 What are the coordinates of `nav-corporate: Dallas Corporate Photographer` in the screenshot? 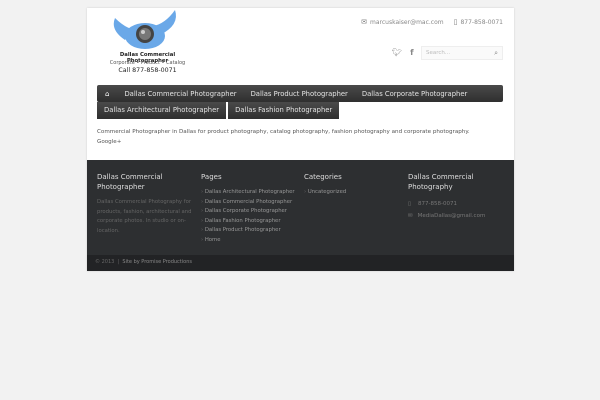 It's located at (414, 94).